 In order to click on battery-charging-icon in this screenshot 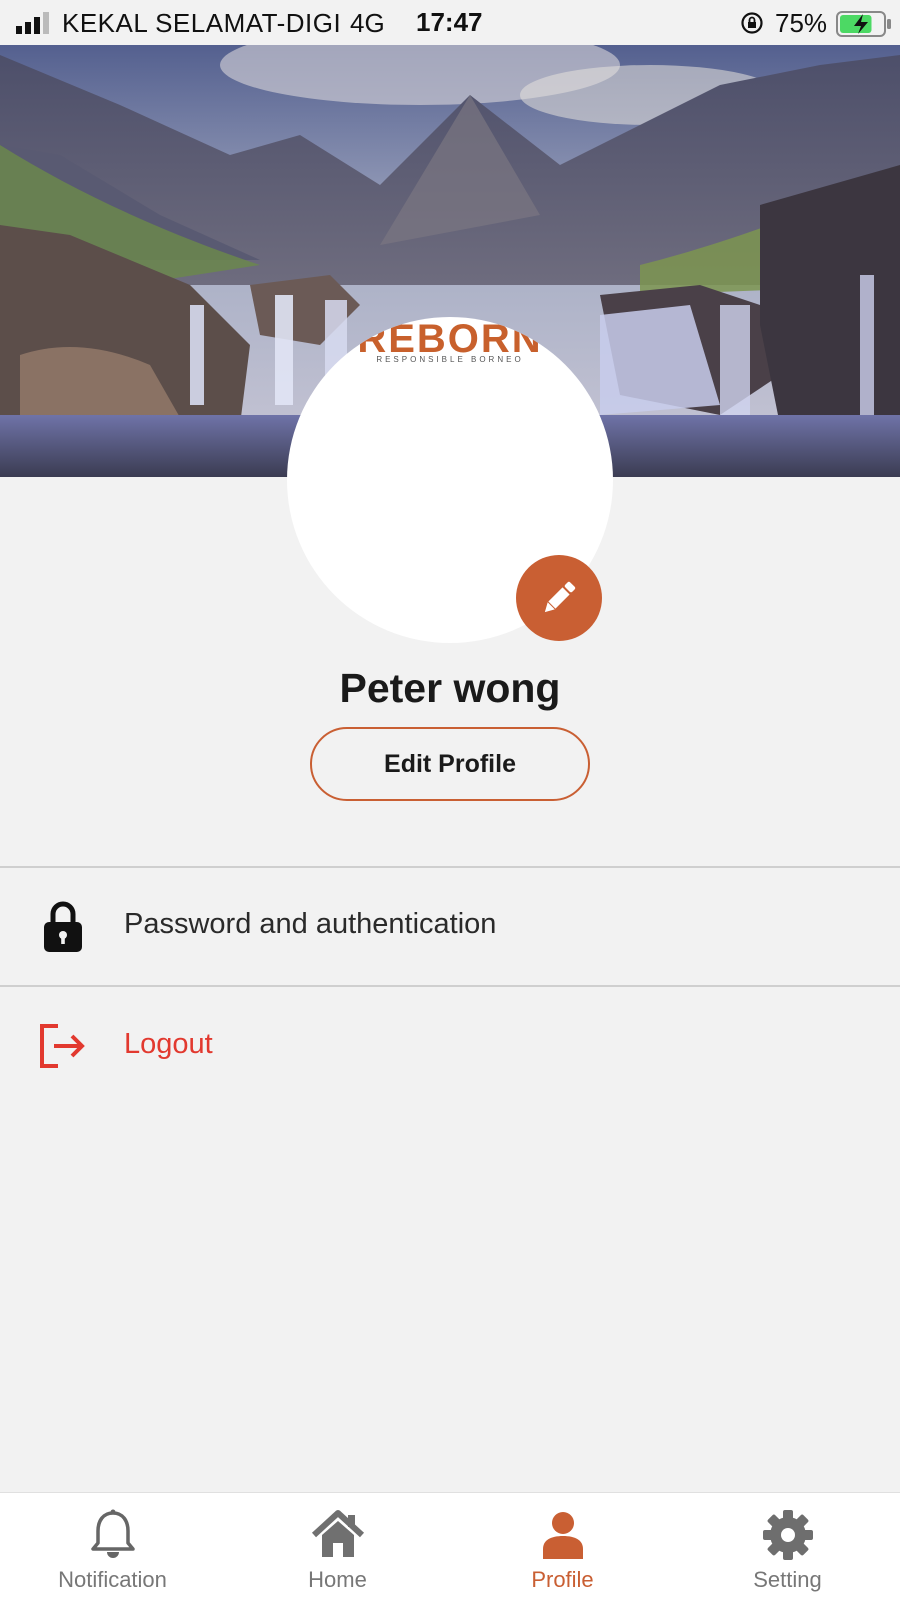, I will do `click(863, 24)`.